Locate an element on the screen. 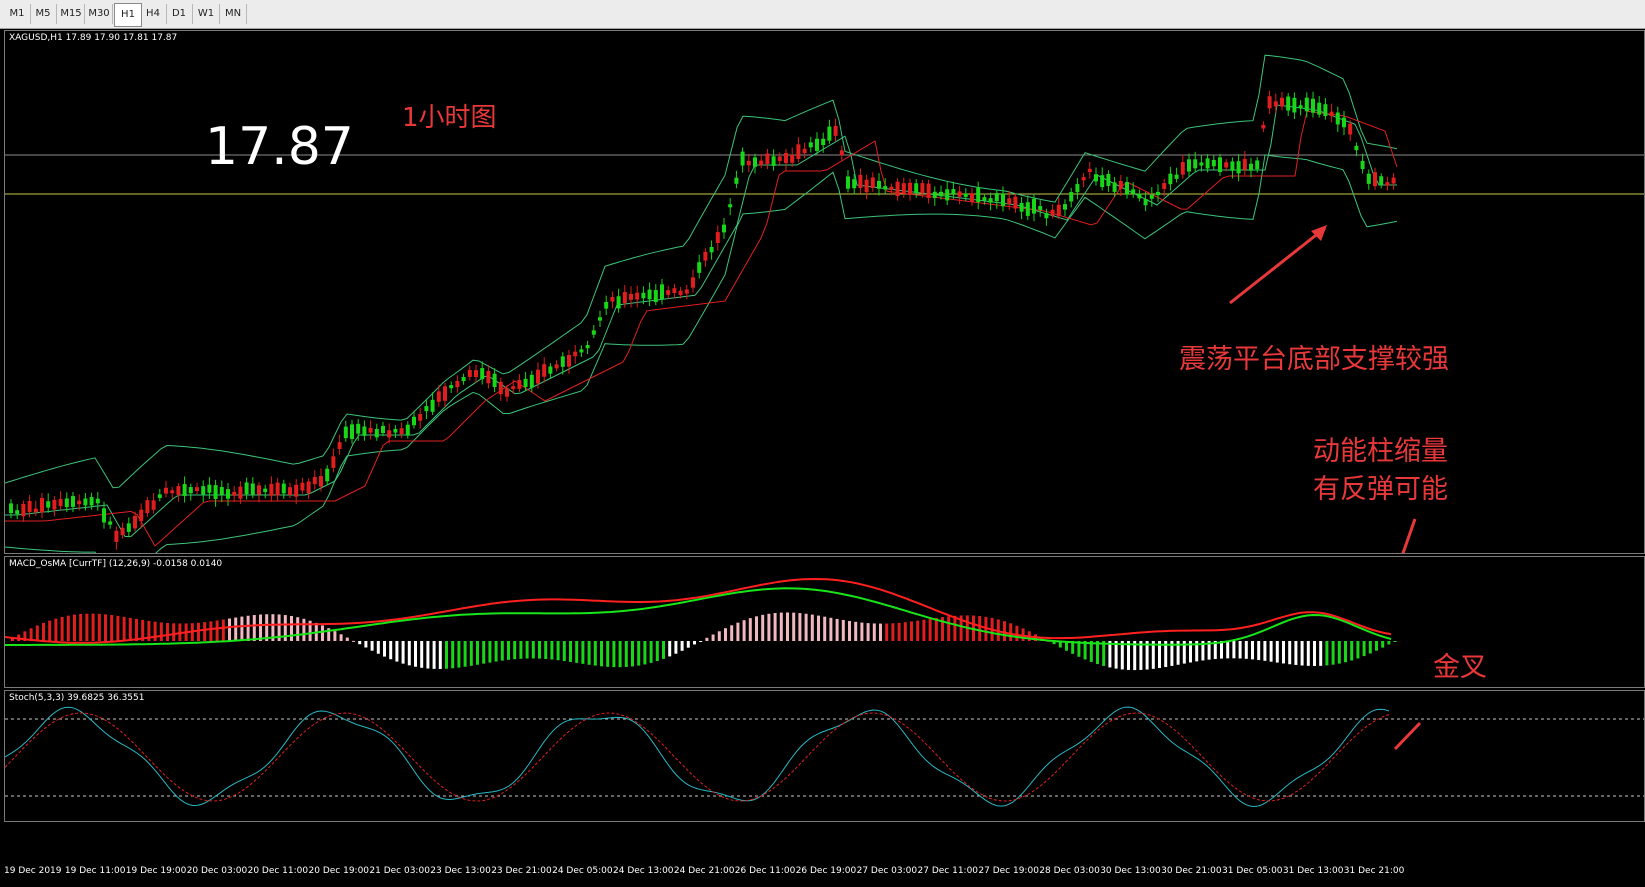 The image size is (1645, 887). timeframe-tab-m30: M30 is located at coordinates (99, 14).